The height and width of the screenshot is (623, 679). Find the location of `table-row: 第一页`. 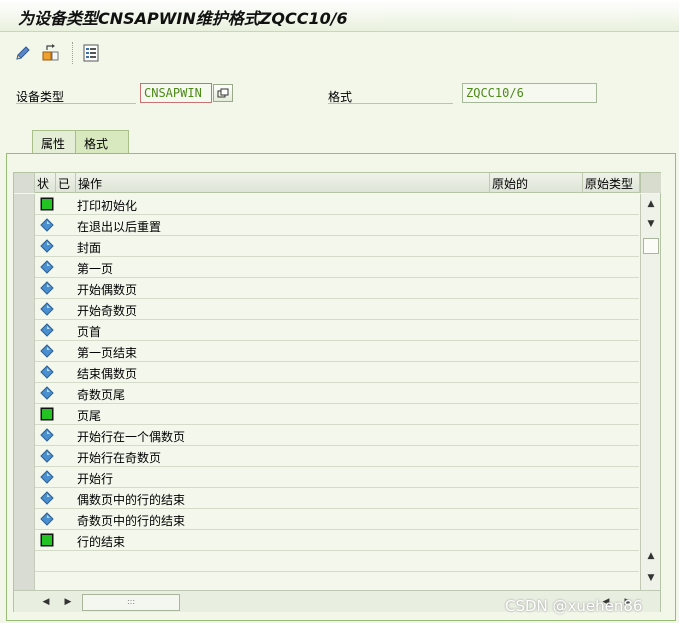

table-row: 第一页 is located at coordinates (326, 267).